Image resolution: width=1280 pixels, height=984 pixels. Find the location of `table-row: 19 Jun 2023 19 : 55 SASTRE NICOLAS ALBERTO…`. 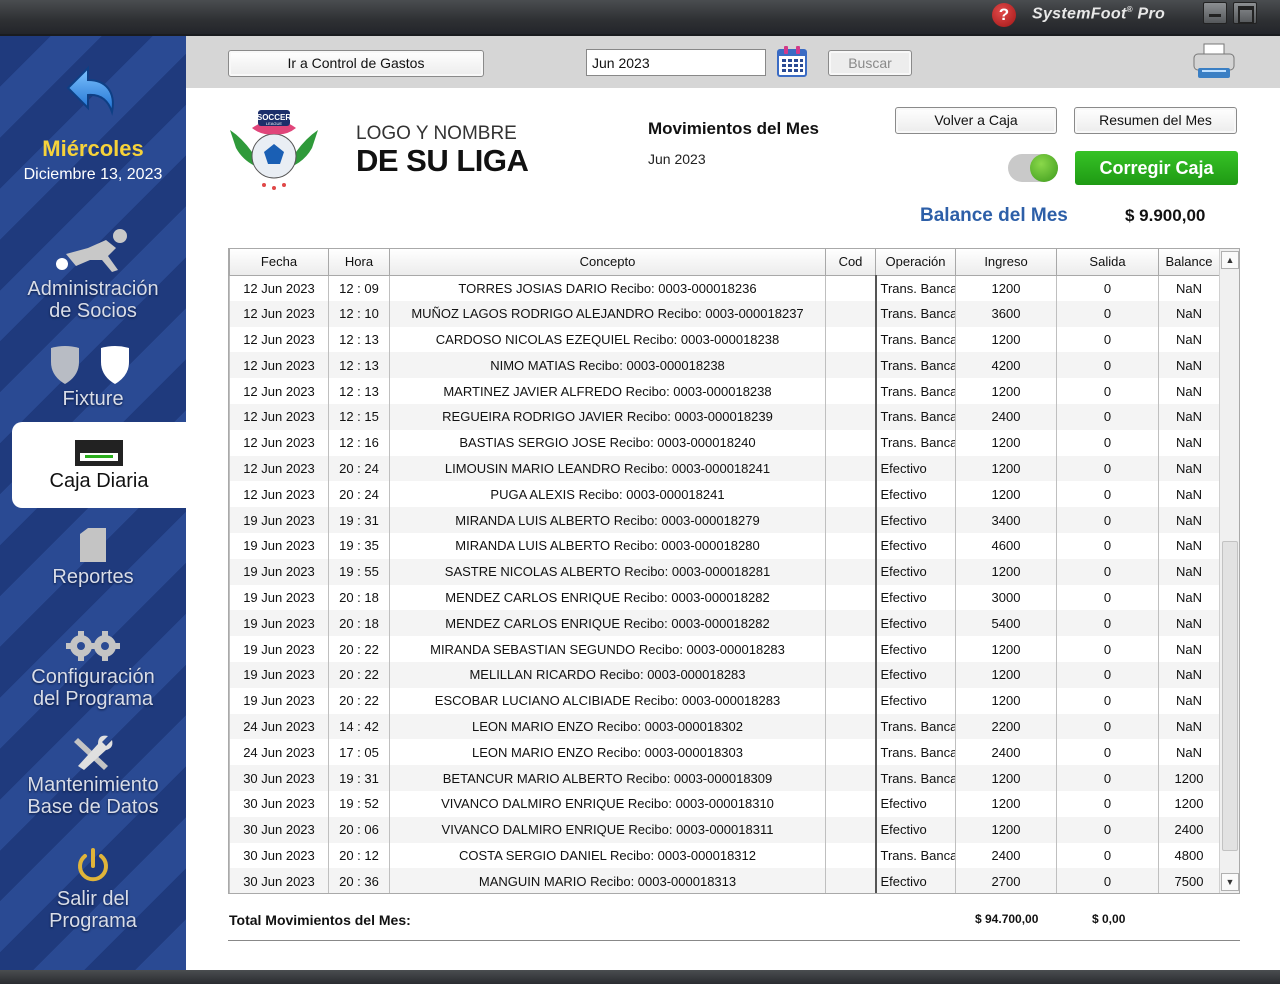

table-row: 19 Jun 2023 19 : 55 SASTRE NICOLAS ALBERTO… is located at coordinates (724, 571).